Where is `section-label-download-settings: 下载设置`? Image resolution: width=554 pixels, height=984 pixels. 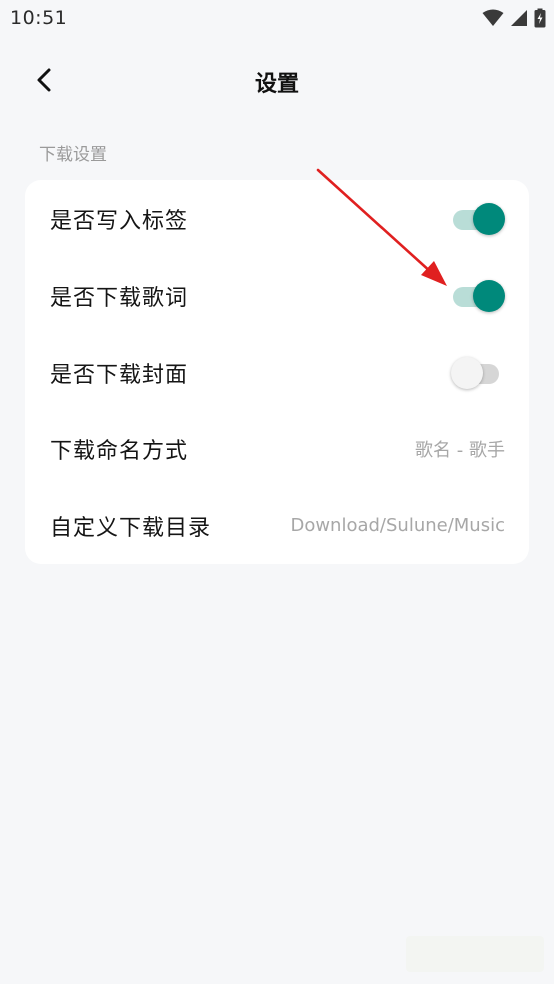 section-label-download-settings: 下载设置 is located at coordinates (73, 155).